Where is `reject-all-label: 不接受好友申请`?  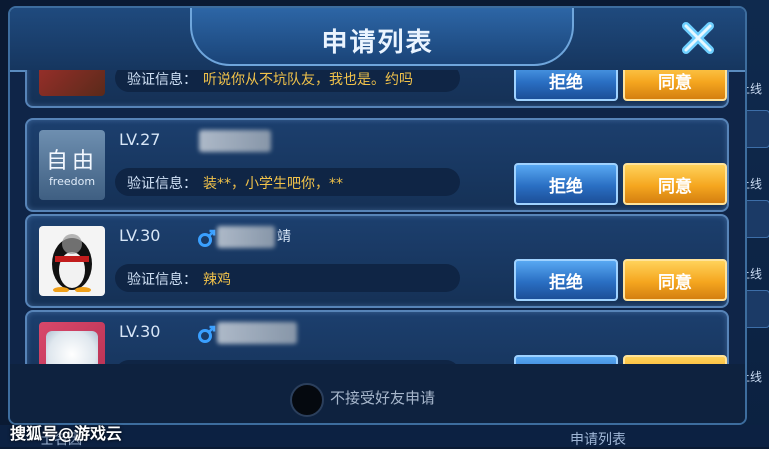
reject-all-label: 不接受好友申请 is located at coordinates (383, 398).